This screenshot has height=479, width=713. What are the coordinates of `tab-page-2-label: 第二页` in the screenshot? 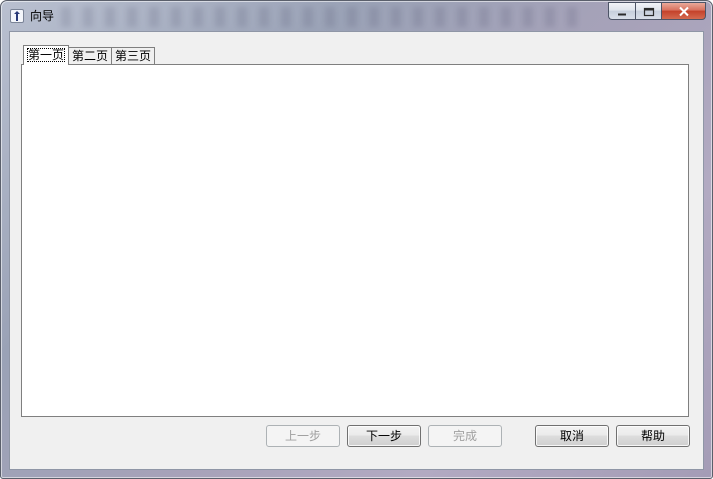 It's located at (90, 56).